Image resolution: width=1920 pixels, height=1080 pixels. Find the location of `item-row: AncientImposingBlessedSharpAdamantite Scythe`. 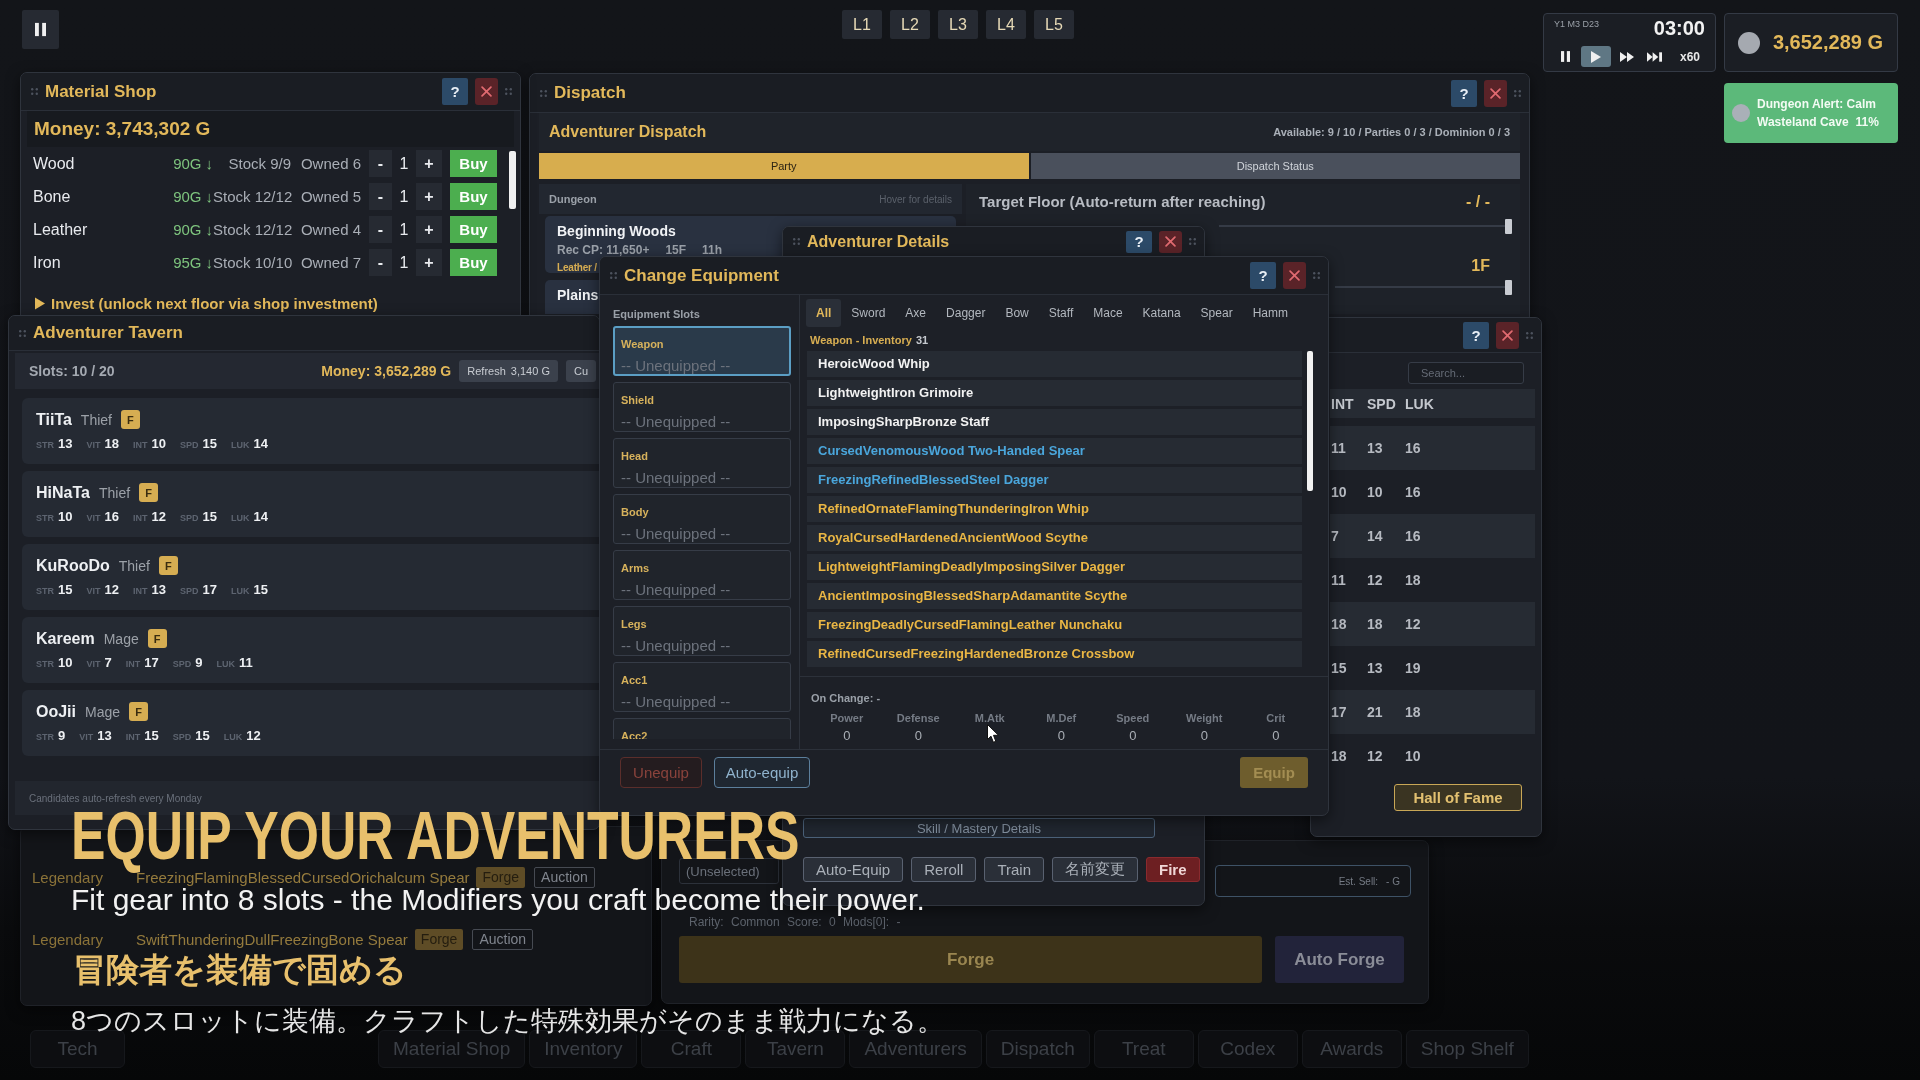

item-row: AncientImposingBlessedSharpAdamantite Scythe is located at coordinates (1054, 596).